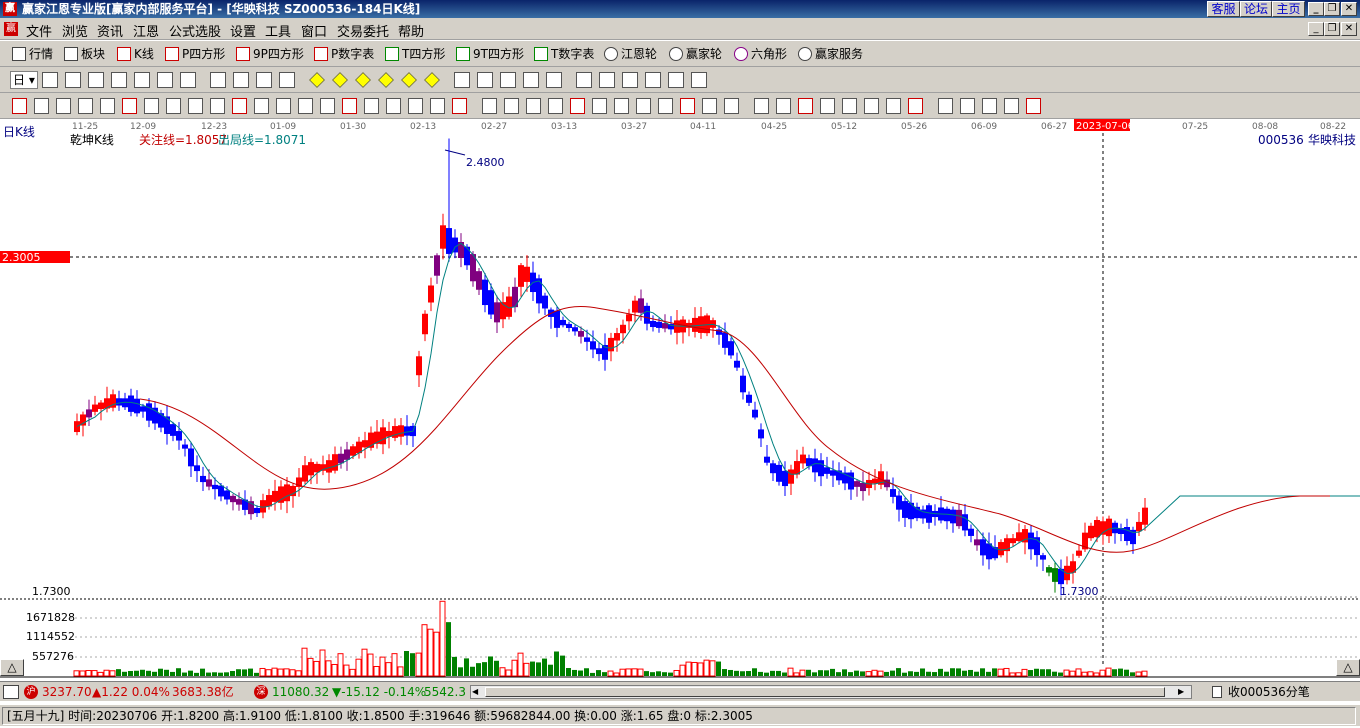 The height and width of the screenshot is (728, 1360). What do you see at coordinates (264, 80) in the screenshot?
I see `next-icon` at bounding box center [264, 80].